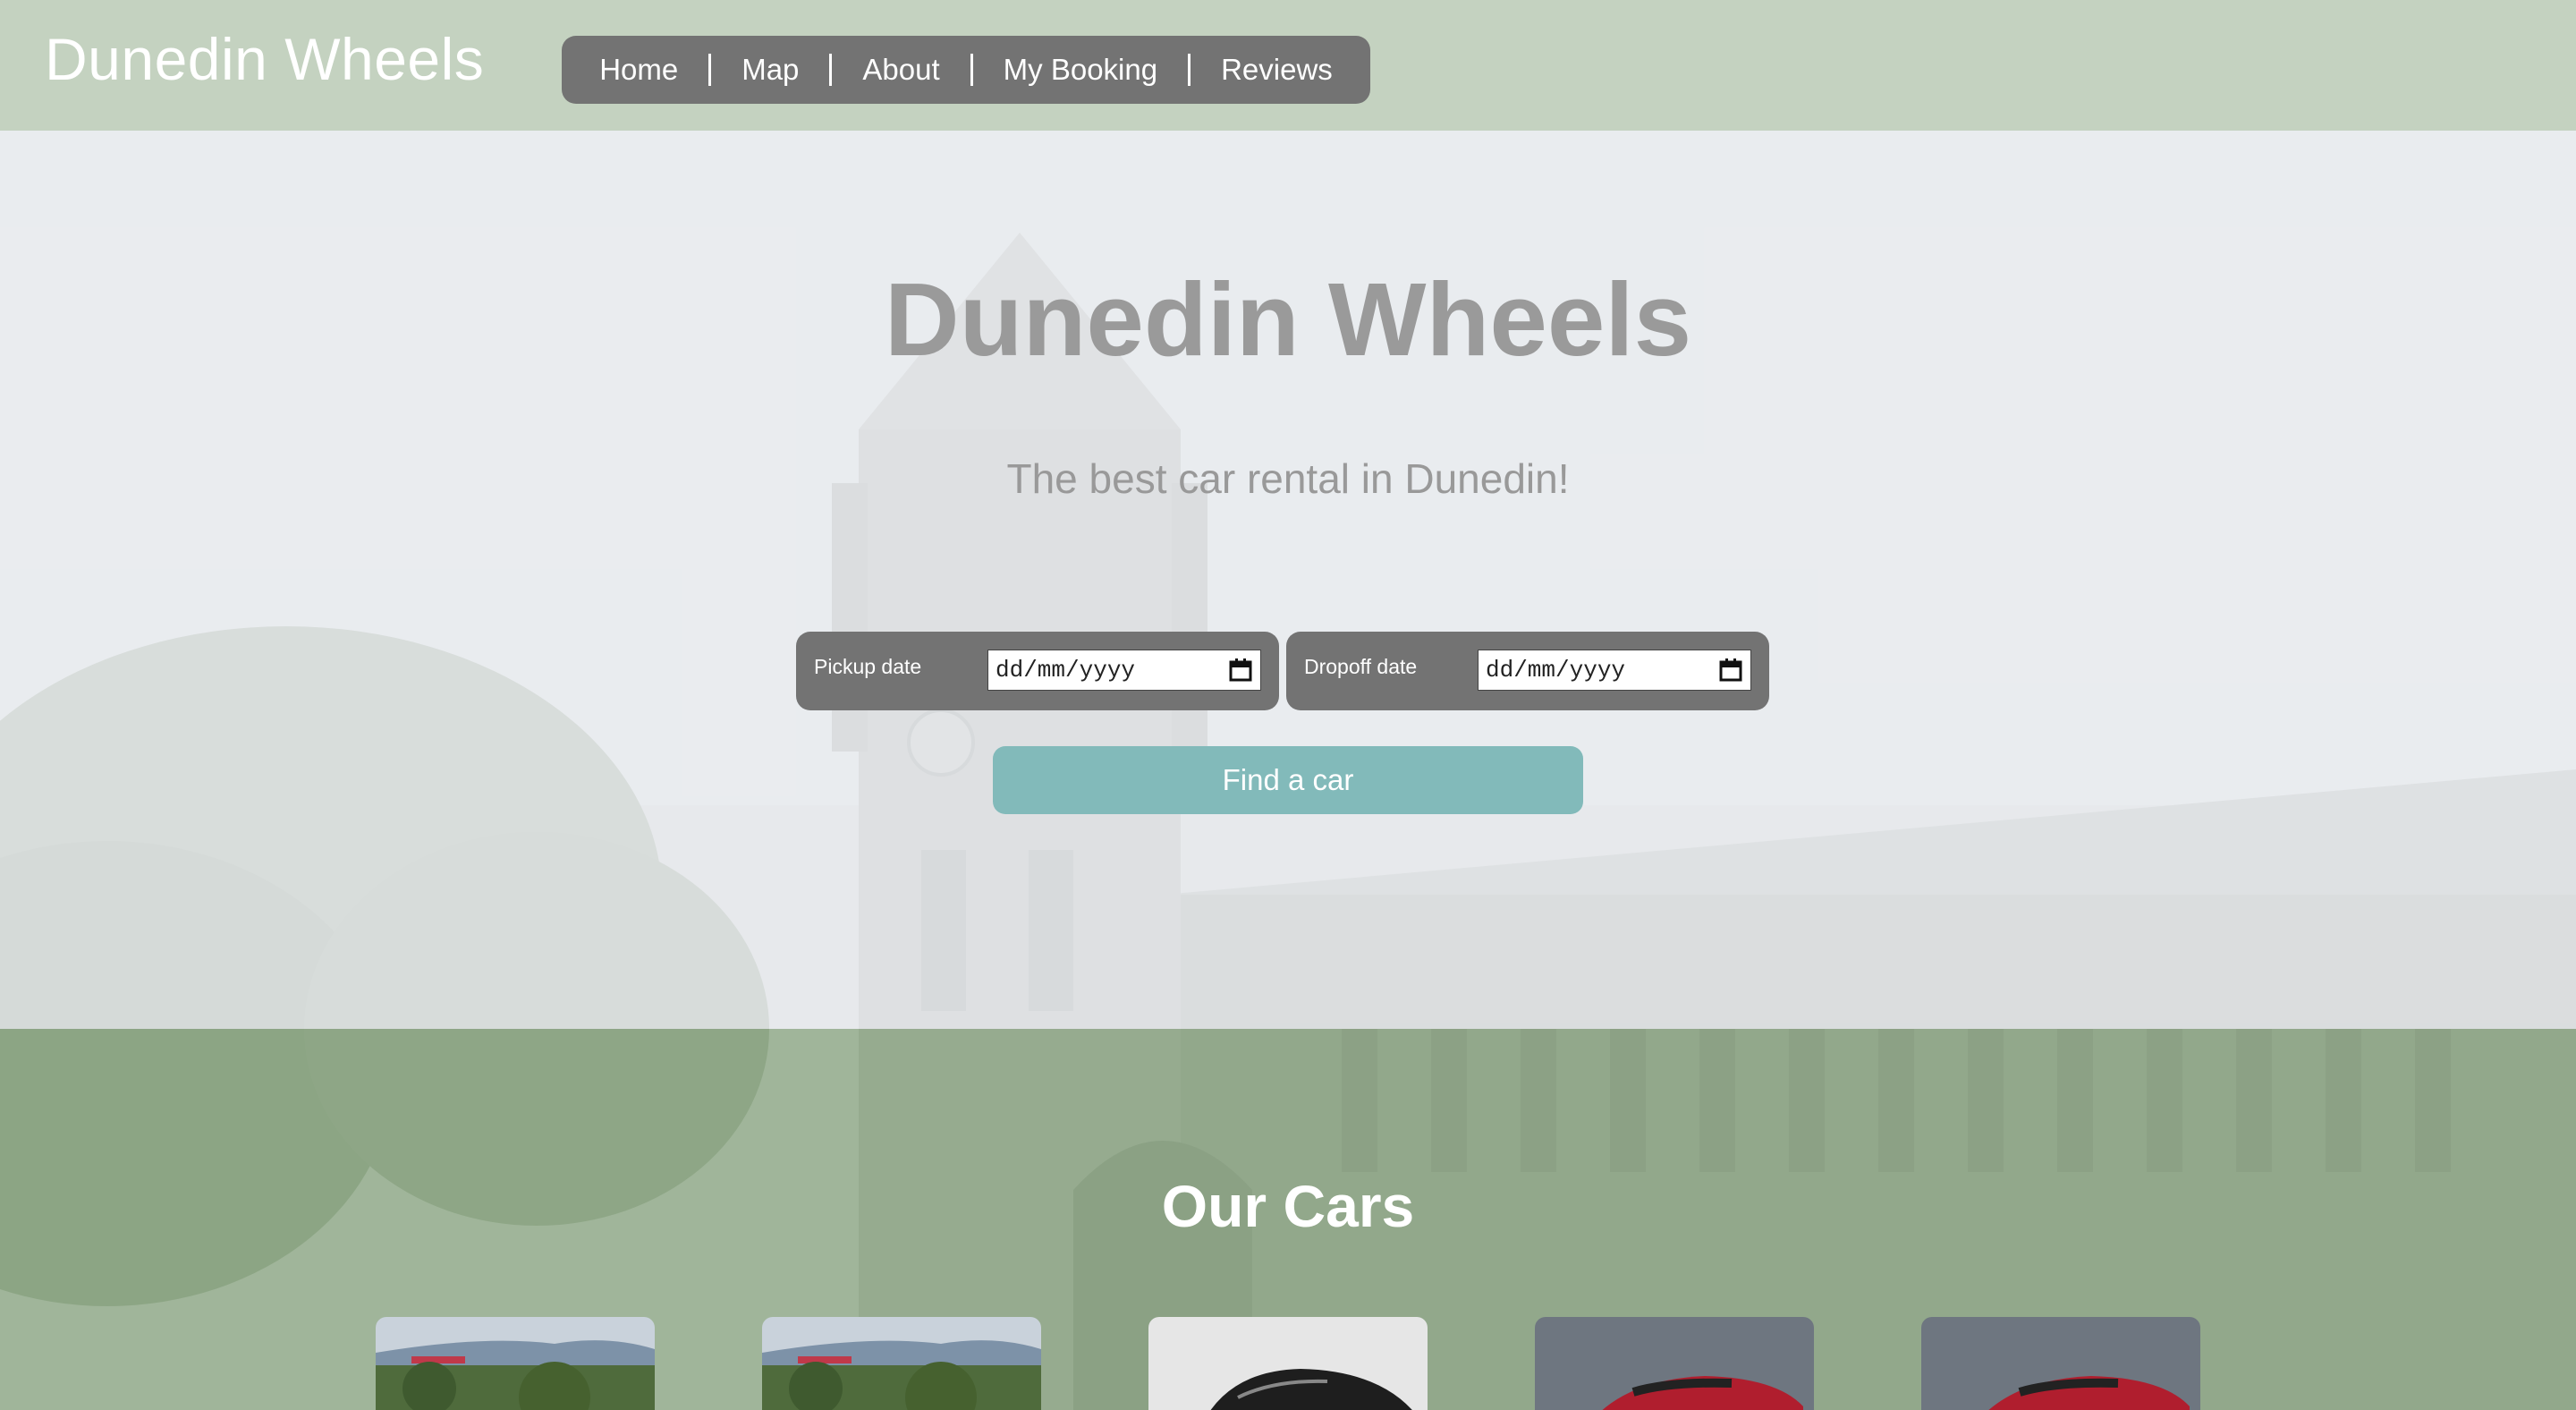 This screenshot has width=2576, height=1410. What do you see at coordinates (1082, 70) in the screenshot?
I see `nav-my-booking: My Booking` at bounding box center [1082, 70].